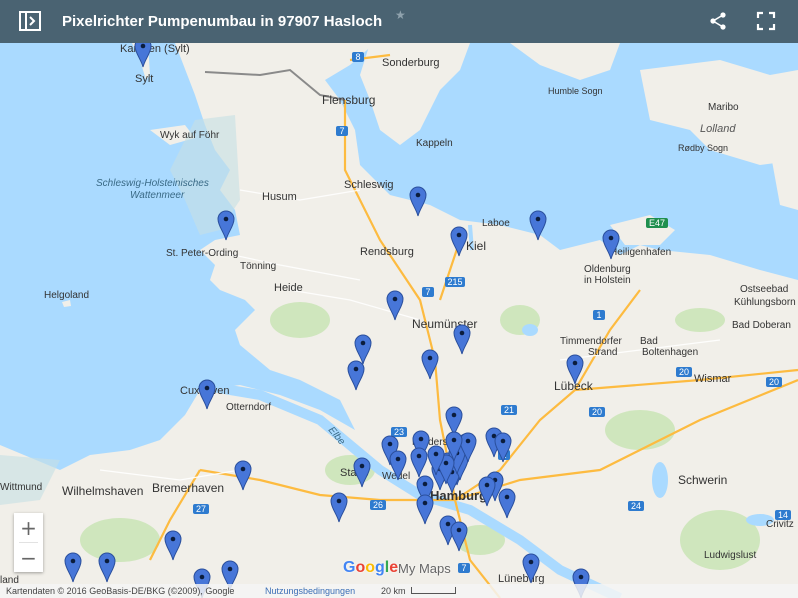  I want to click on my-maps-label: My Maps, so click(424, 568).